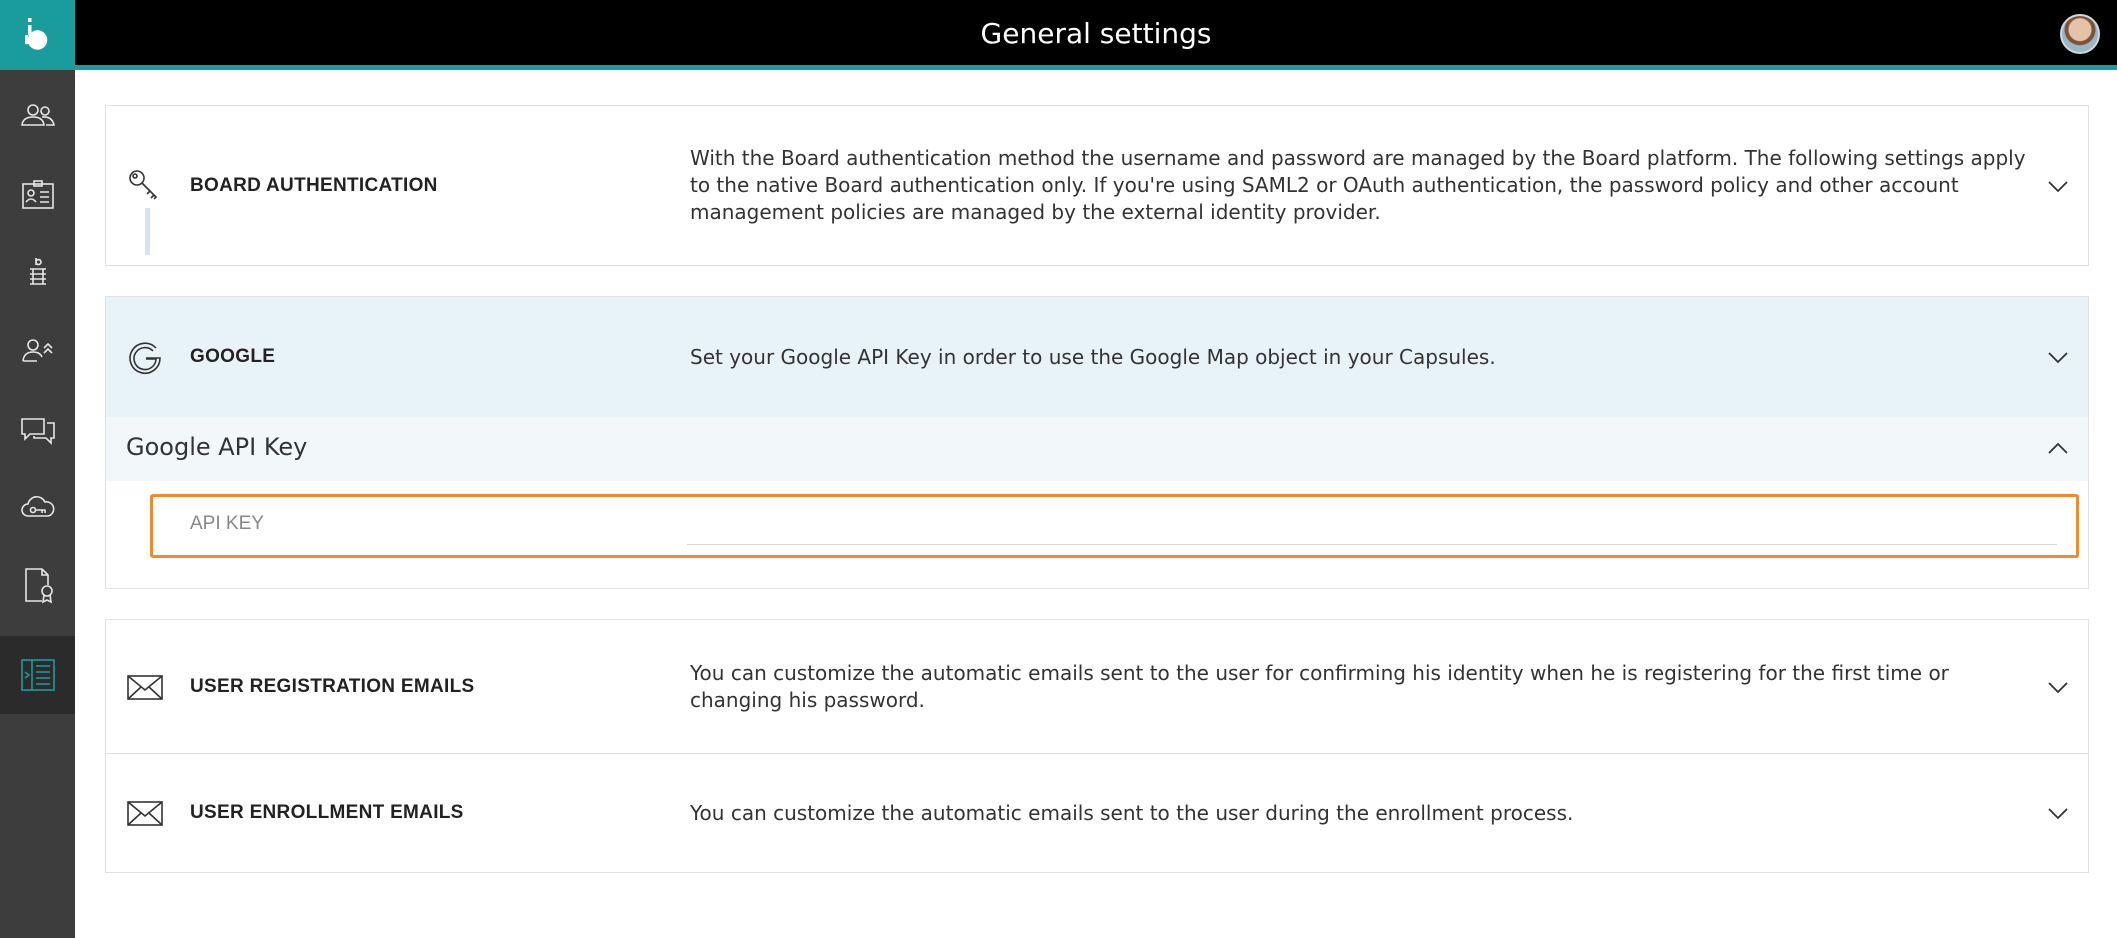  I want to click on google-api-key-subsection: Google API Key, so click(1097, 449).